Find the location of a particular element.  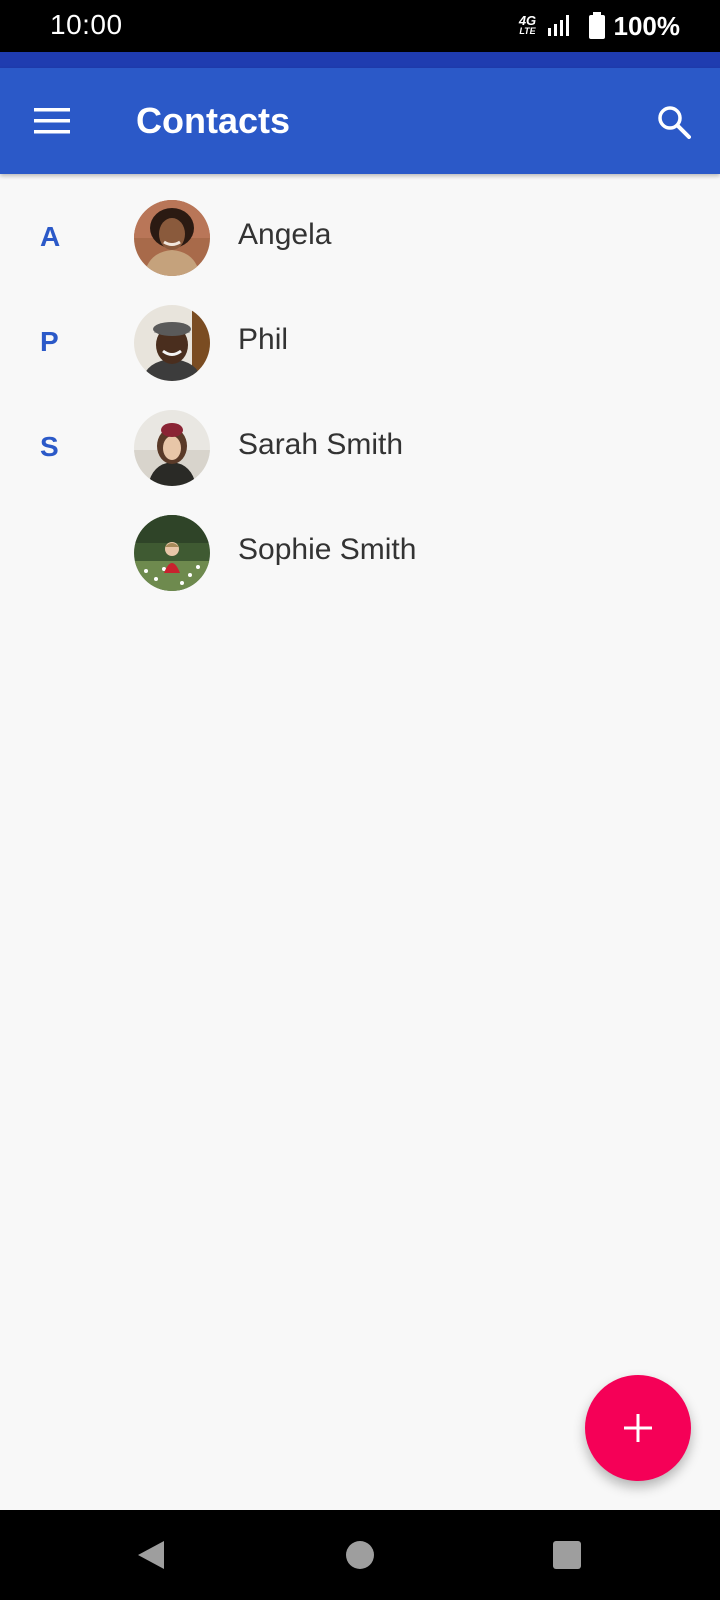

recents-square-icon is located at coordinates (567, 1555).